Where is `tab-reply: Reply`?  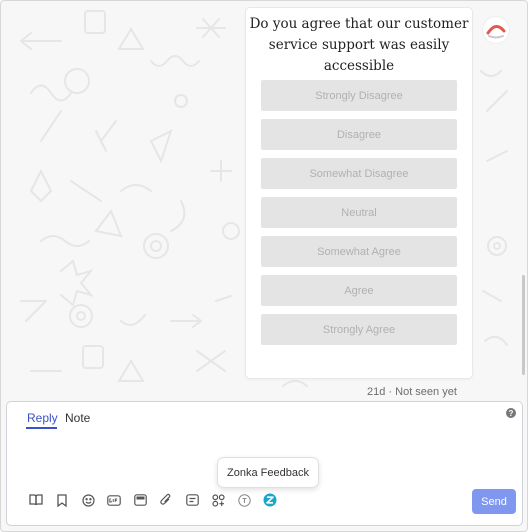 tab-reply: Reply is located at coordinates (42, 418).